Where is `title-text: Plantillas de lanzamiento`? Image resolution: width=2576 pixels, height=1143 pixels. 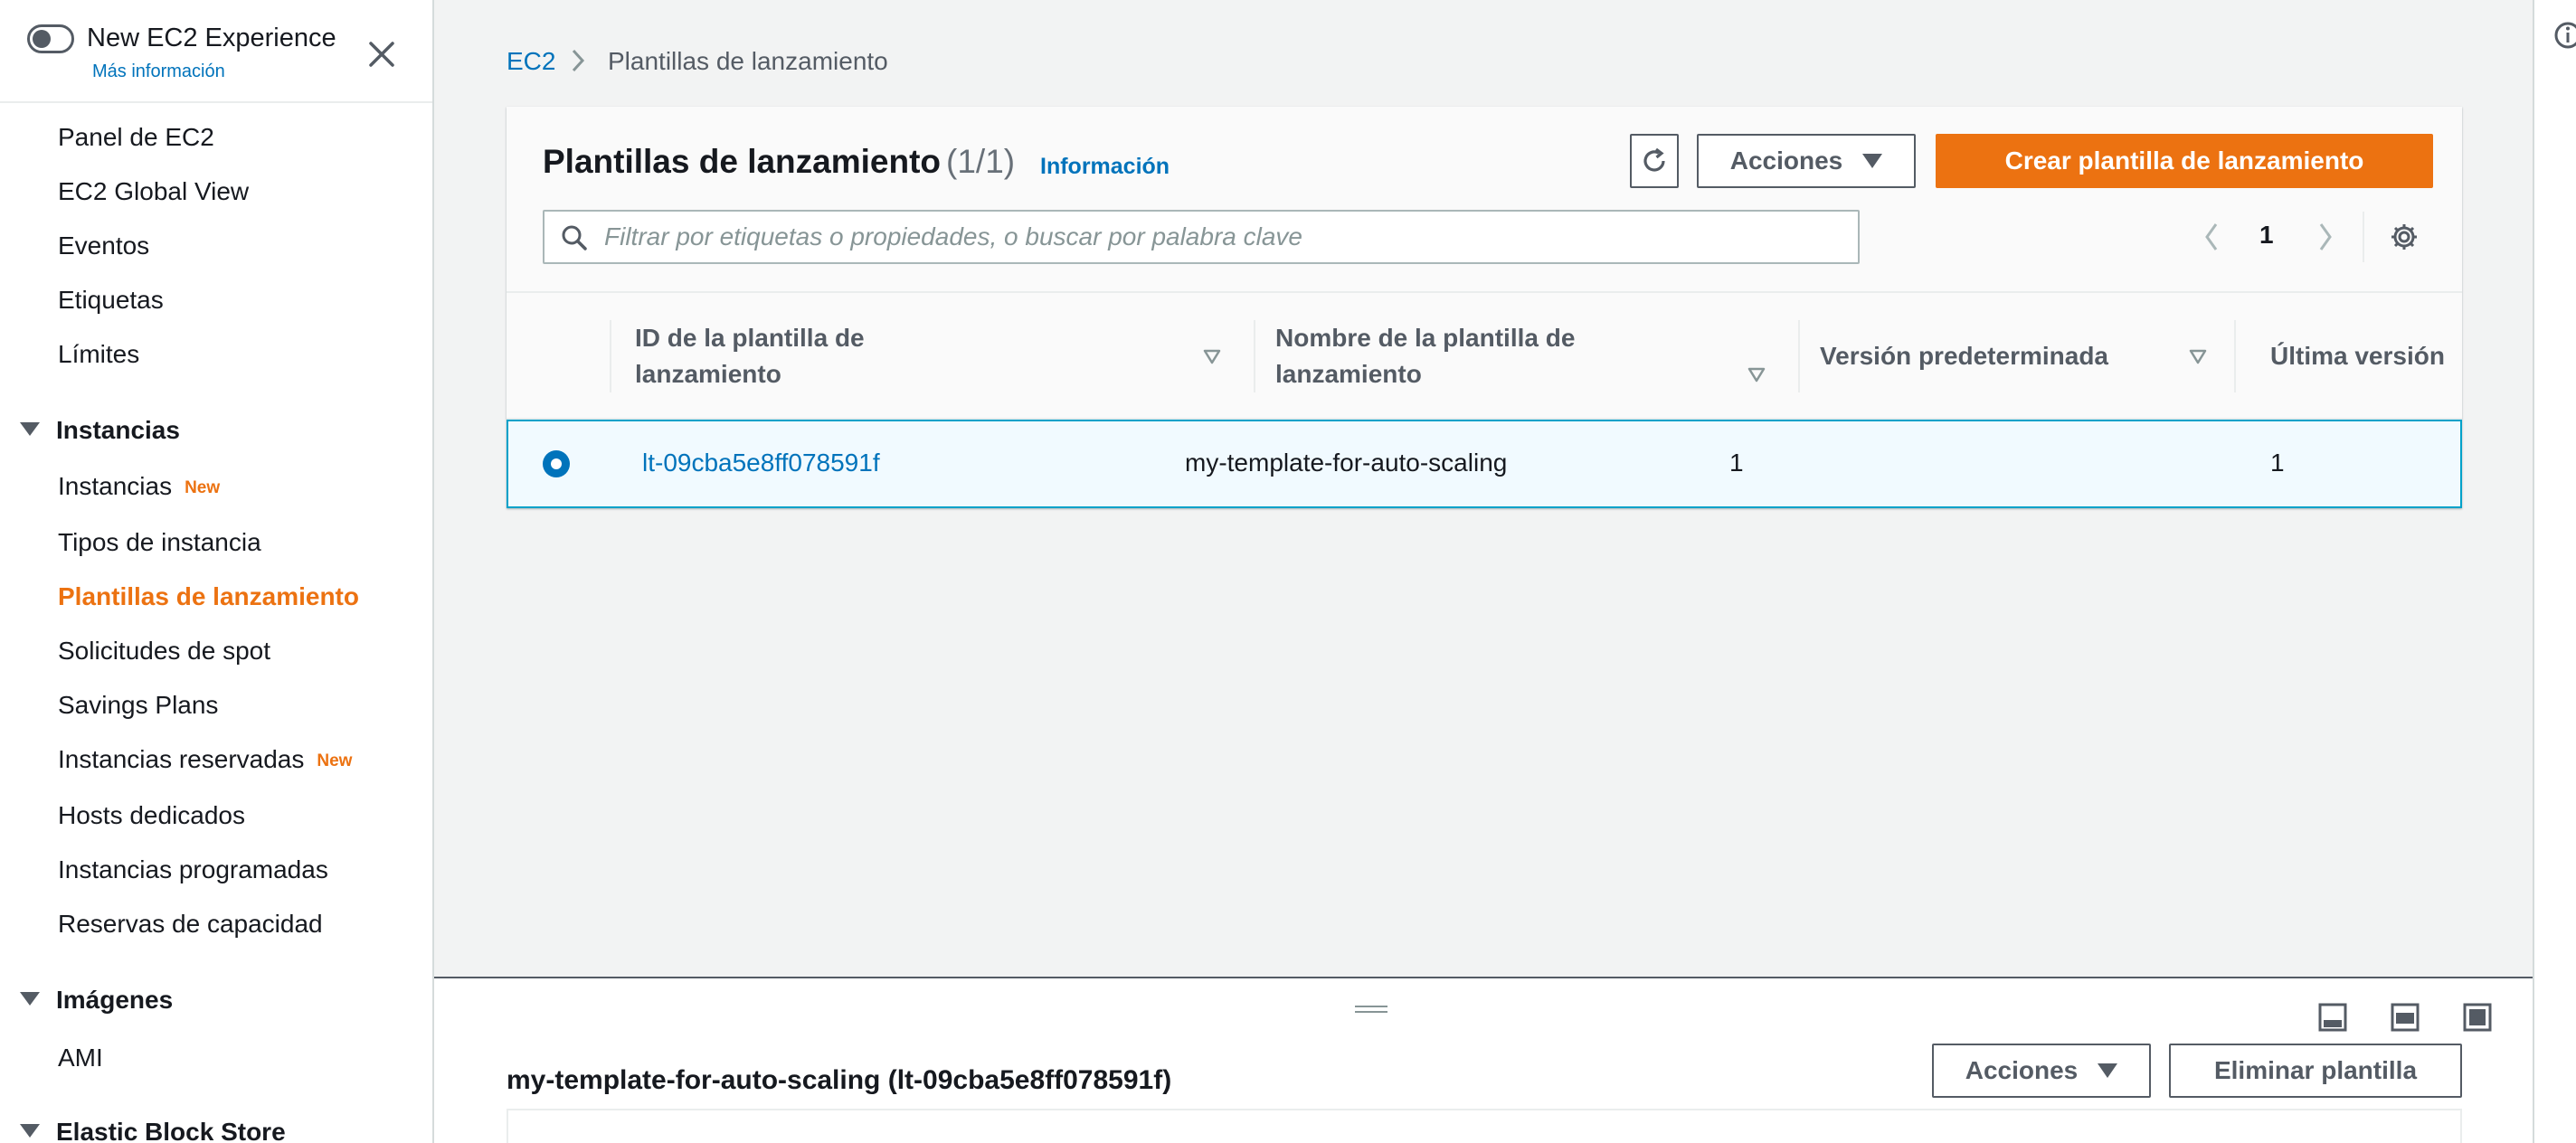 title-text: Plantillas de lanzamiento is located at coordinates (743, 161).